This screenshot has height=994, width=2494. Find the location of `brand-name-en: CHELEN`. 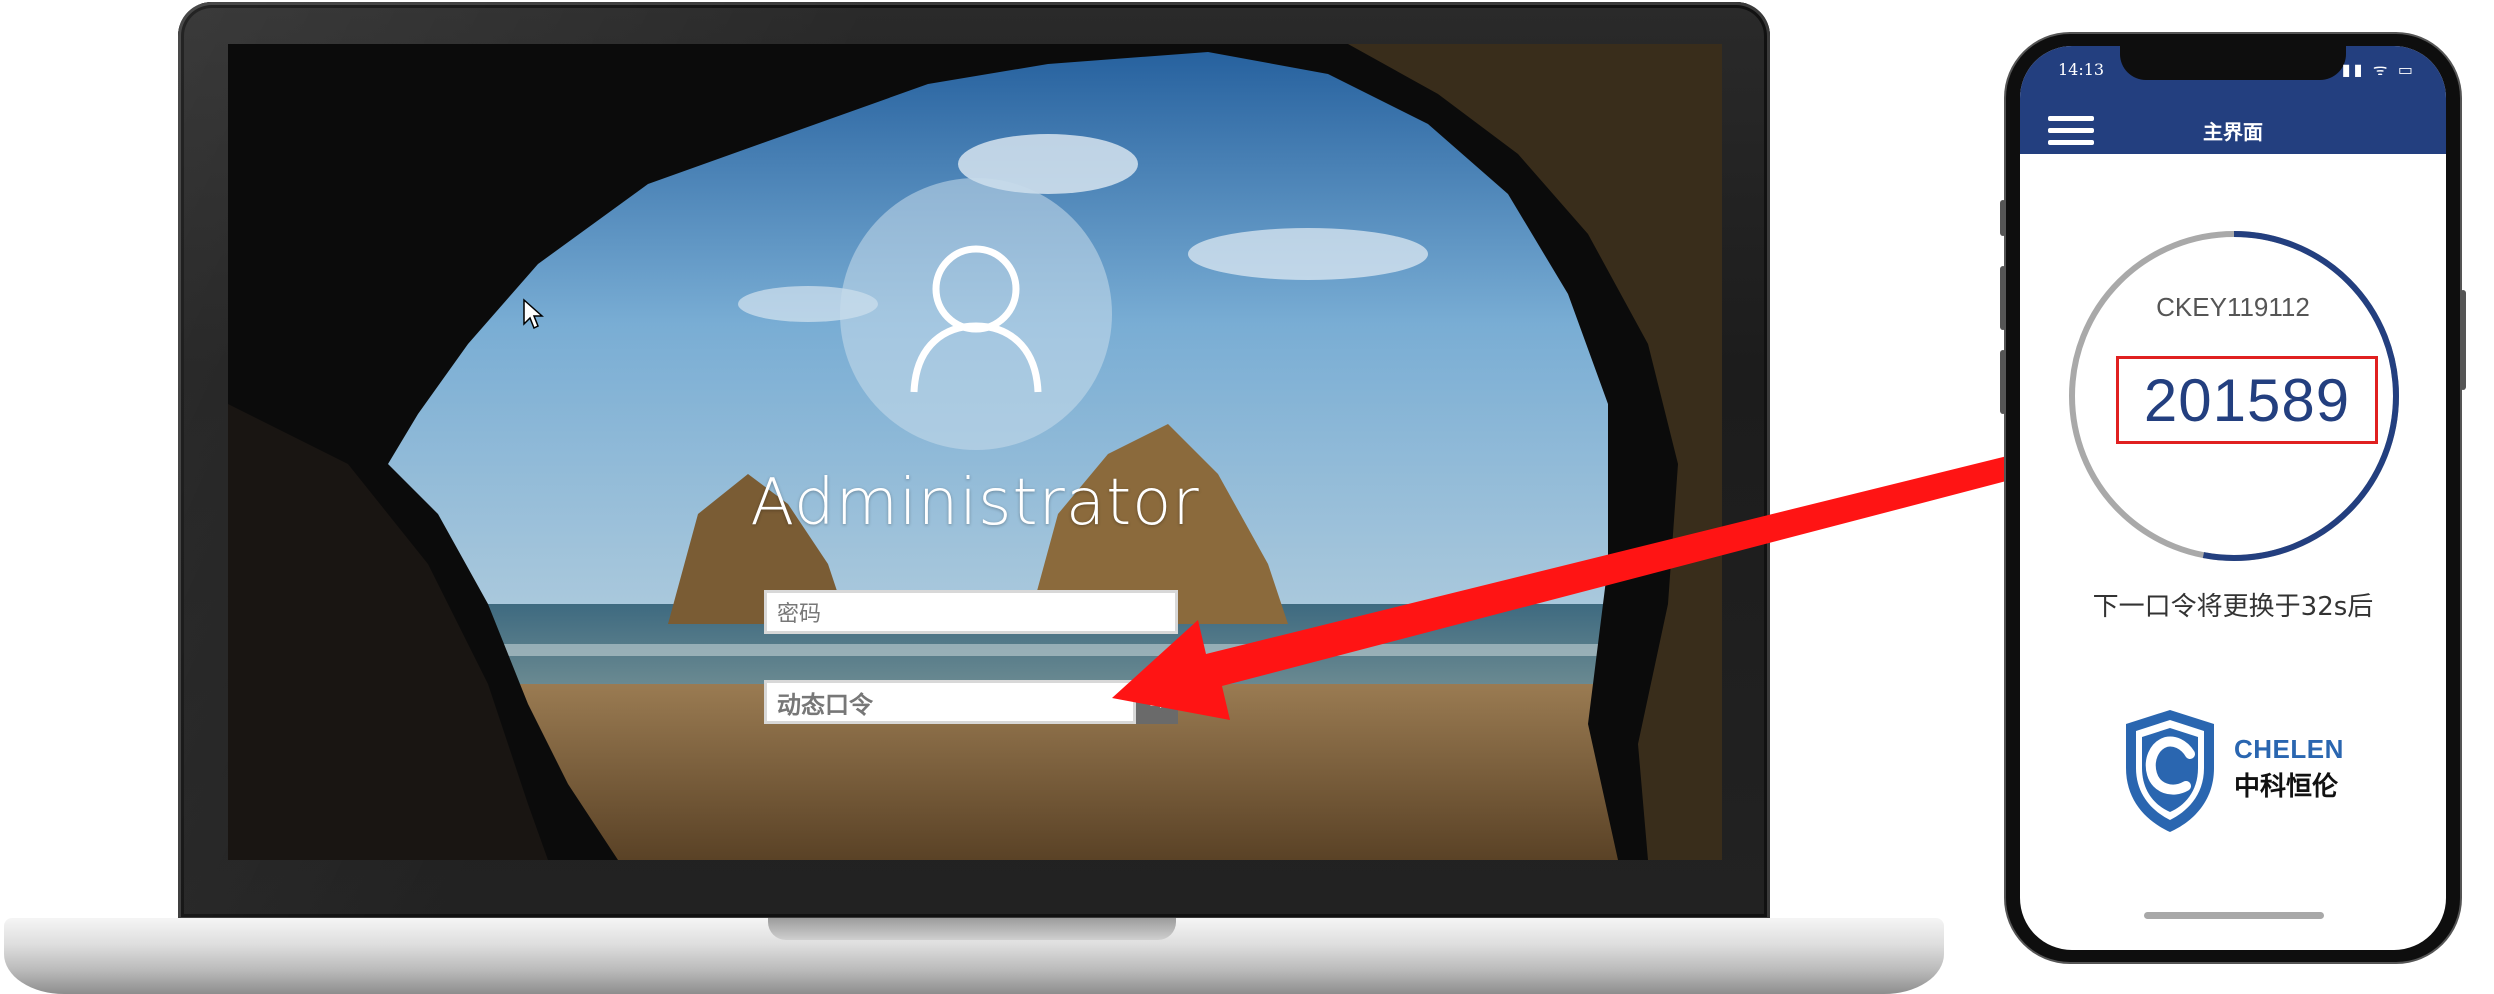

brand-name-en: CHELEN is located at coordinates (2289, 749).